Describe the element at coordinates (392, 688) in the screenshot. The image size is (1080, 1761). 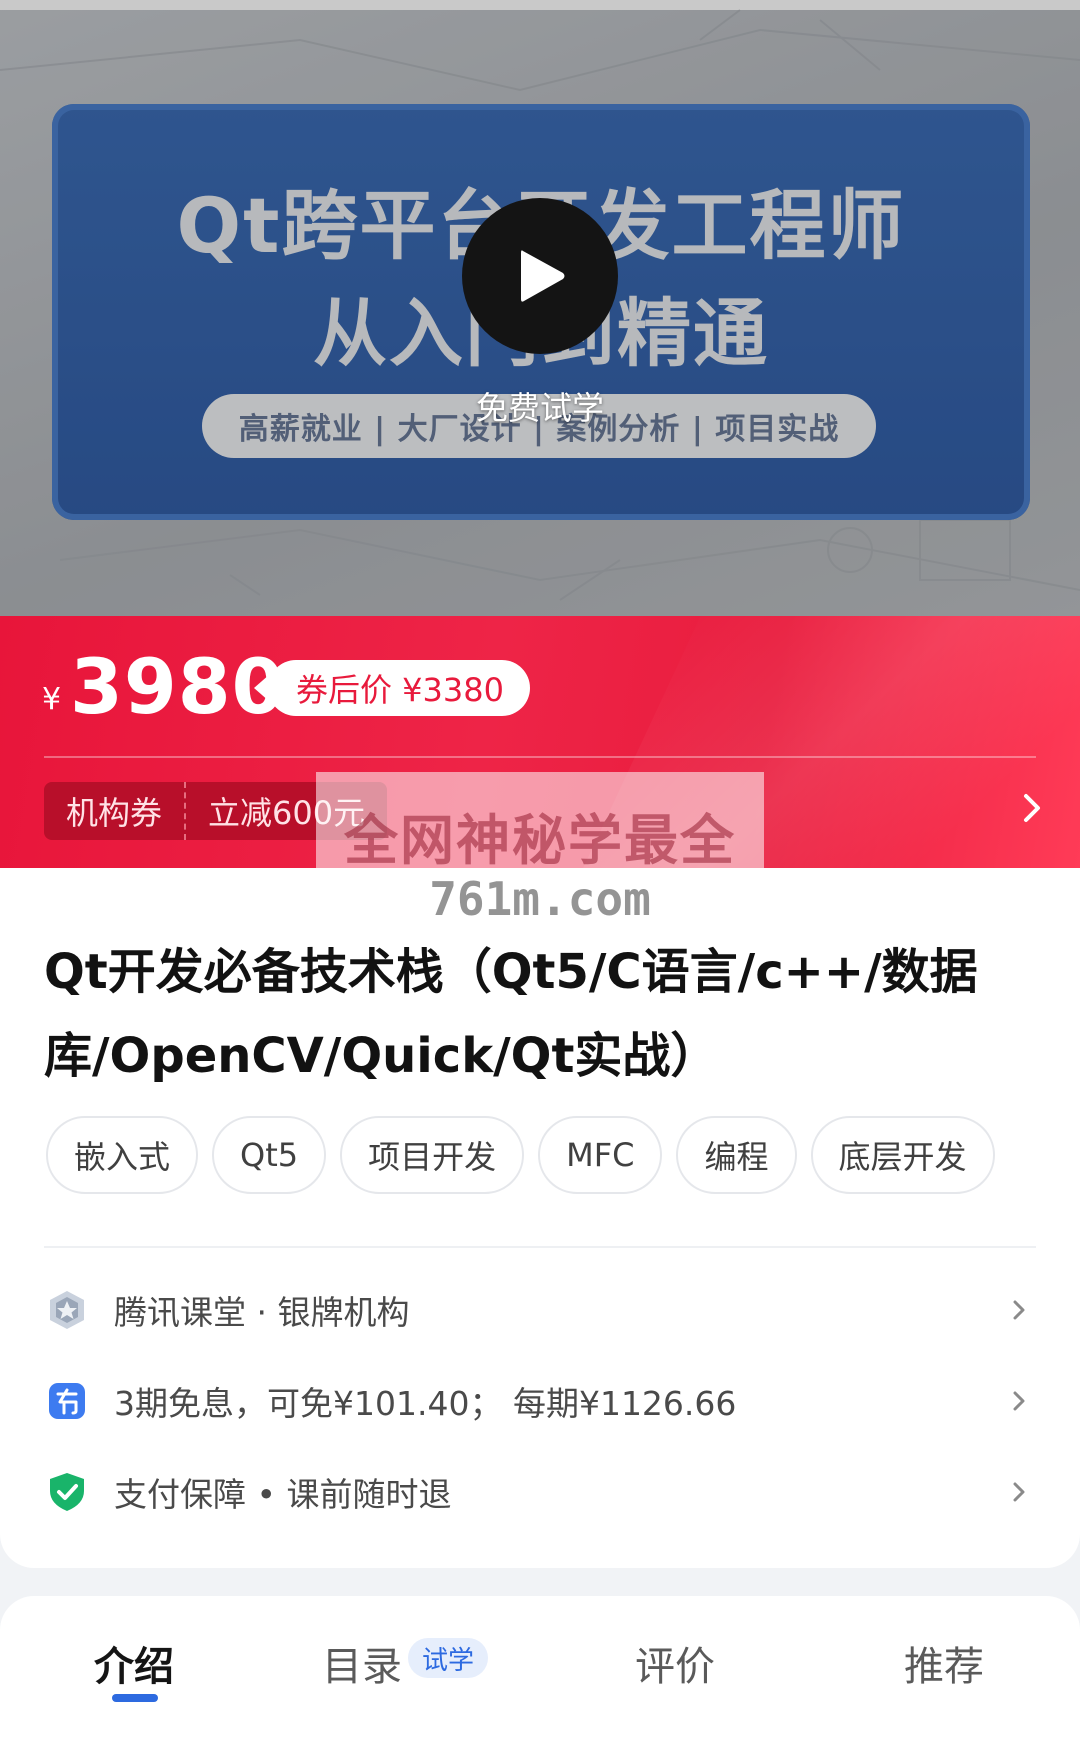
I see `coupon-price-badge: 券后价 ¥3380` at that location.